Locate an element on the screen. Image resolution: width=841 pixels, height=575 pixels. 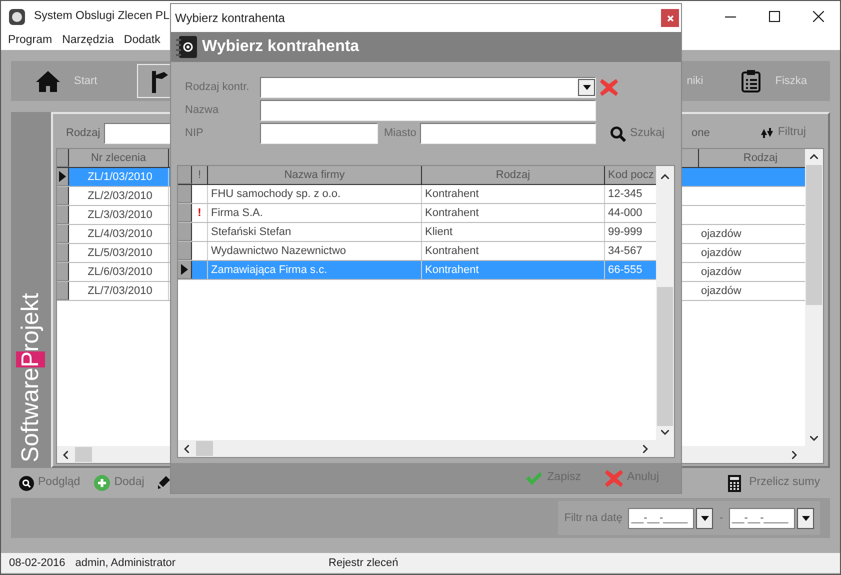
type-combobox is located at coordinates (428, 87).